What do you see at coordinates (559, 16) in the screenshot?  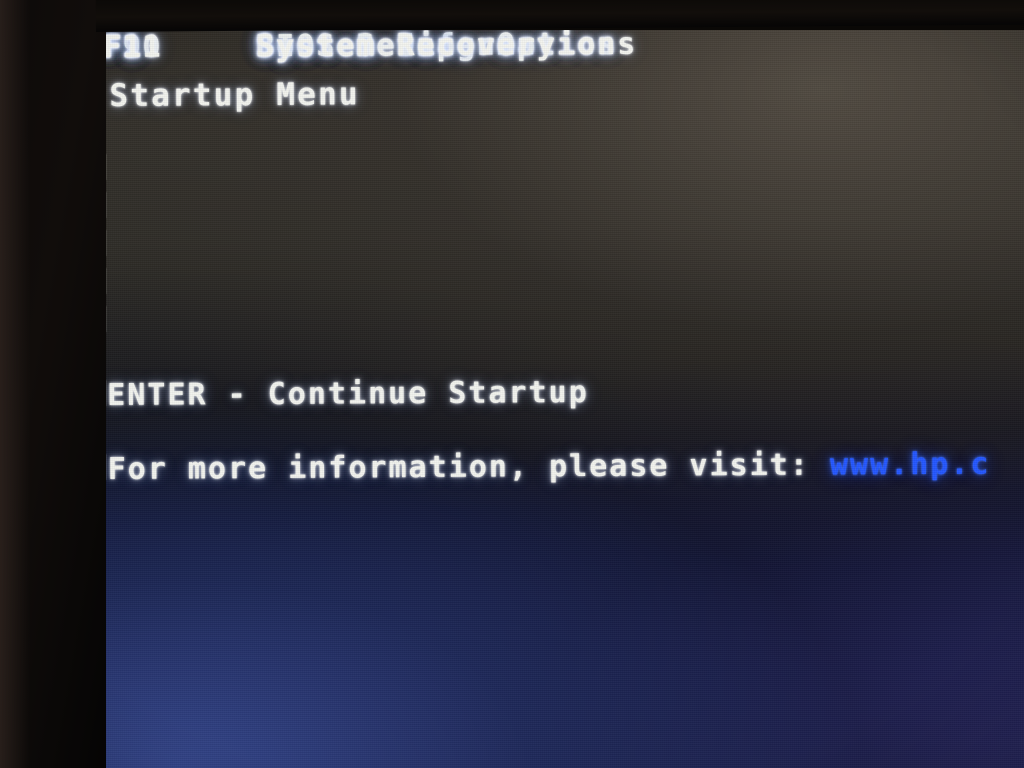 I see `laptop-bezel-top` at bounding box center [559, 16].